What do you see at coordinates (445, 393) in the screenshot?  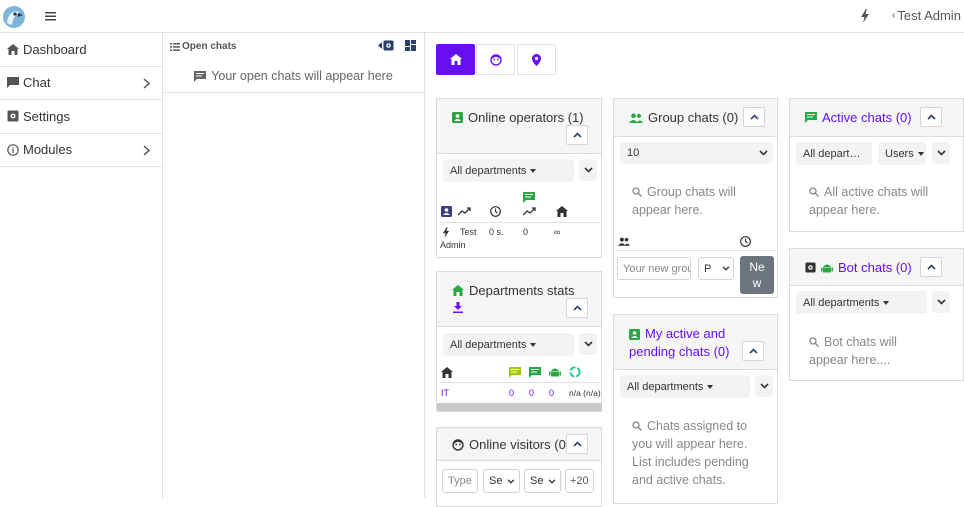 I see `department-name: IT` at bounding box center [445, 393].